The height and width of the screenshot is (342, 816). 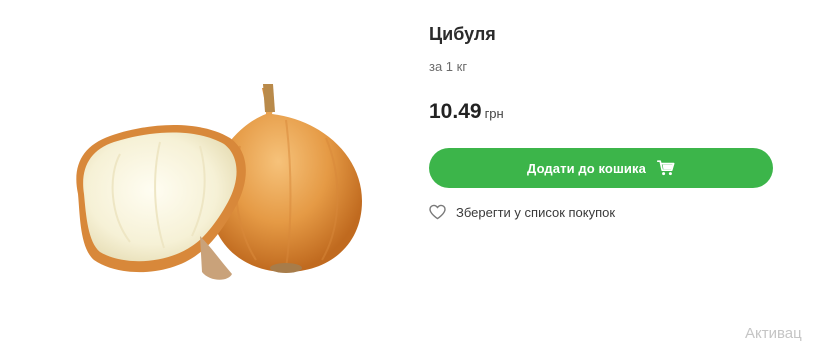 I want to click on product-price: 10.49 грн, so click(x=466, y=112).